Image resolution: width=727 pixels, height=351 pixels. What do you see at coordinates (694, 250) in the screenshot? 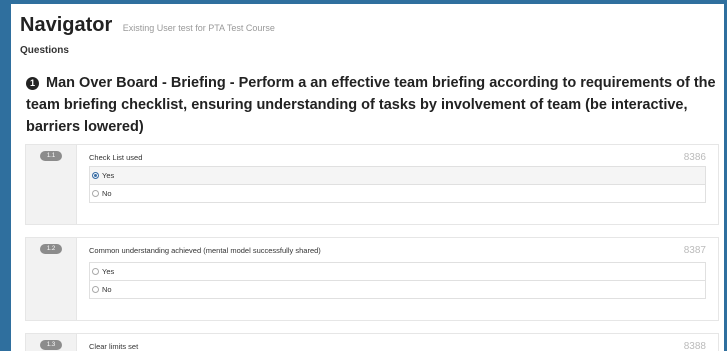
I see `item-code: 8387` at bounding box center [694, 250].